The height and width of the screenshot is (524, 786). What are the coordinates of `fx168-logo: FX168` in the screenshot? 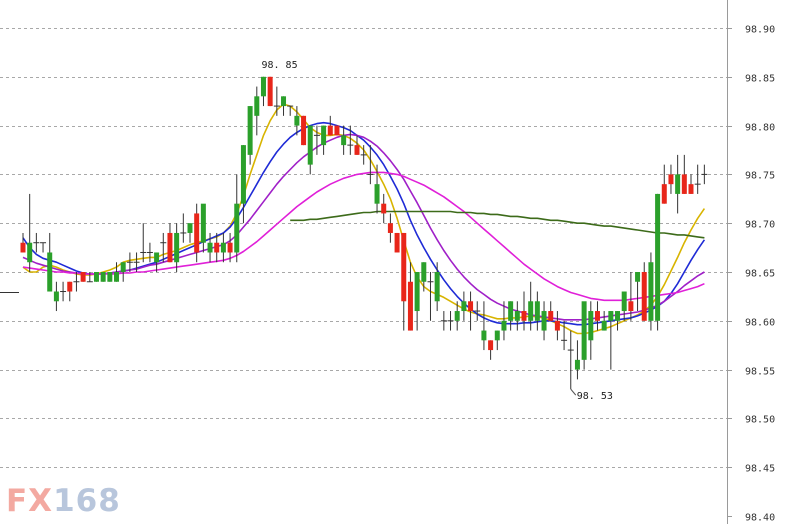 It's located at (63, 501).